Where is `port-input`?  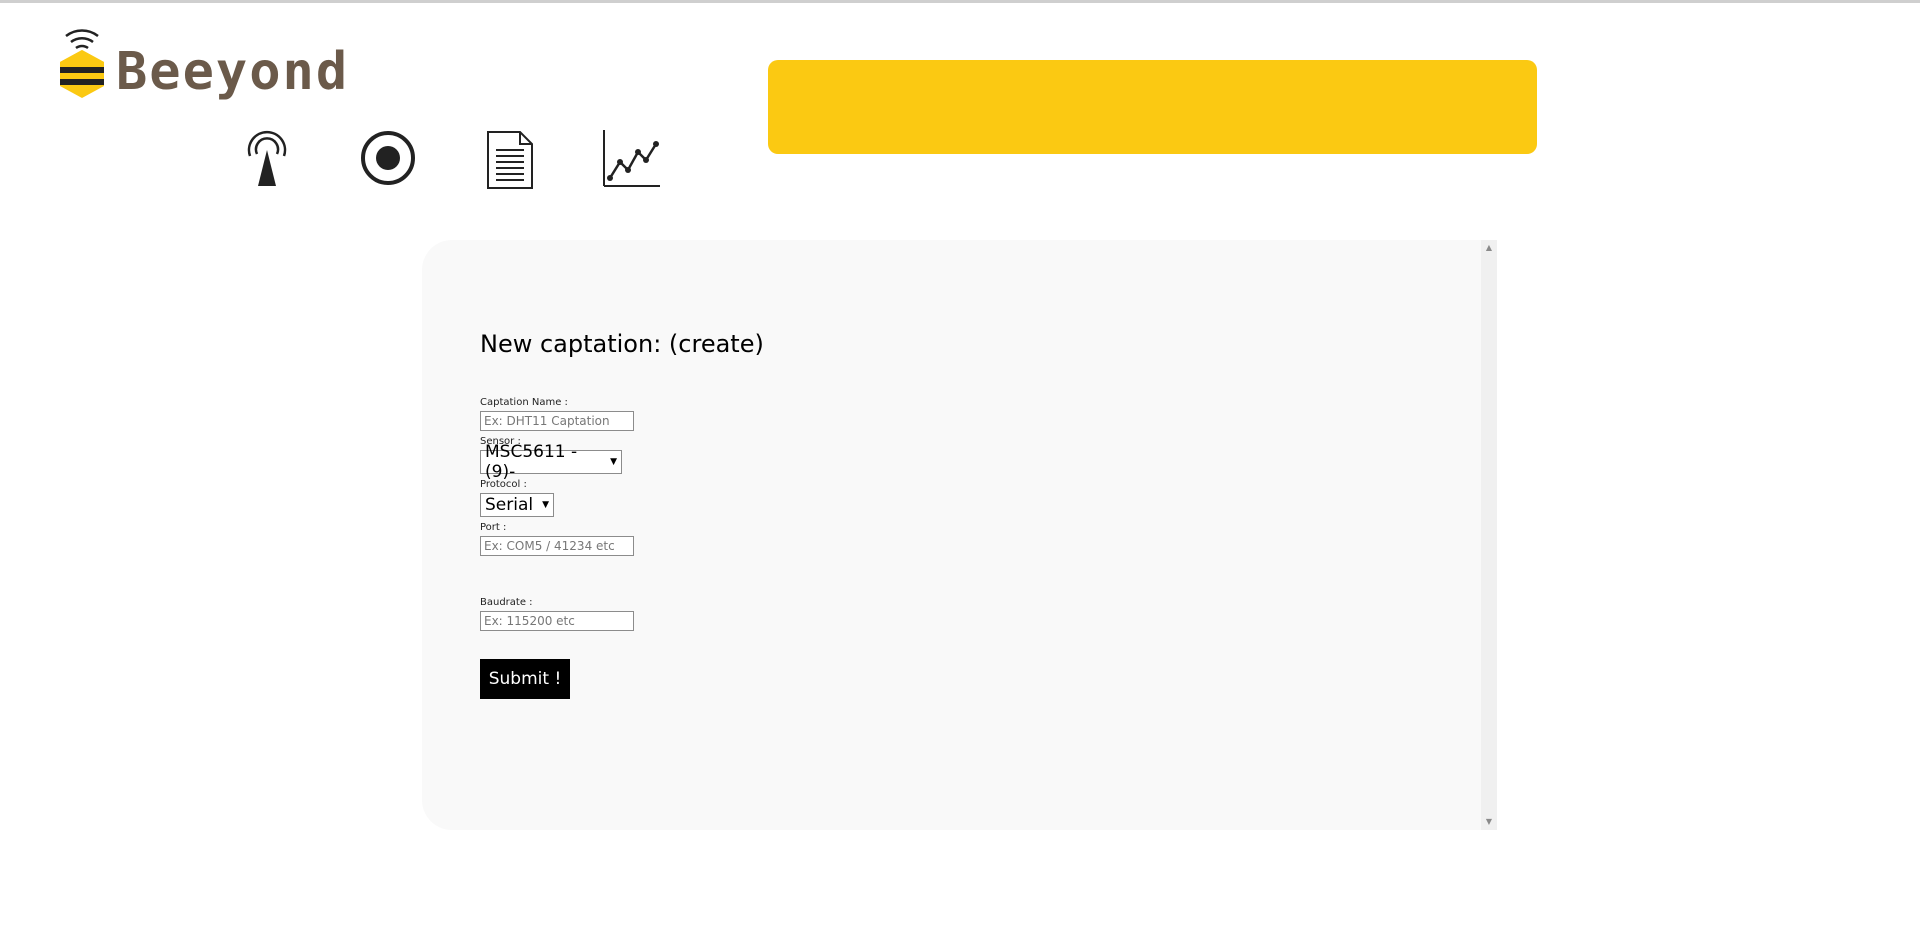
port-input is located at coordinates (557, 546).